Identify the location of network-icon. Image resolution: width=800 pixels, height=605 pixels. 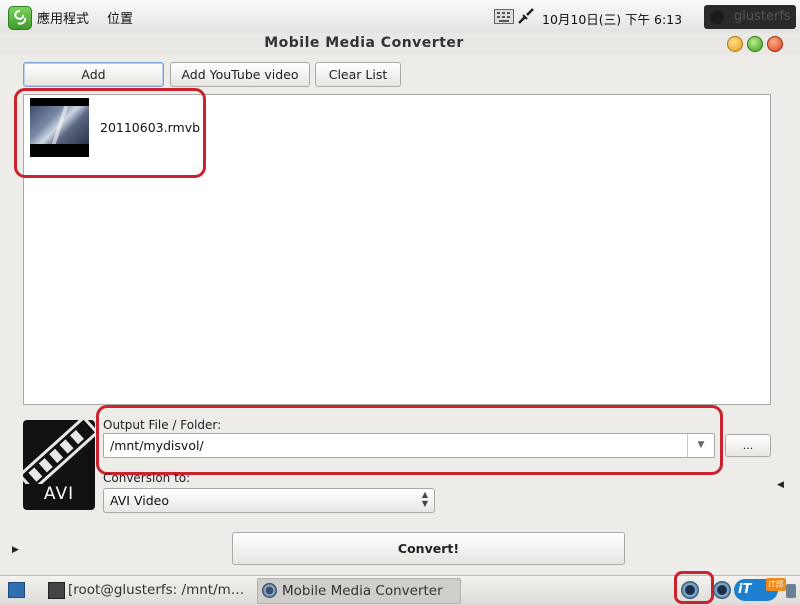
(526, 17).